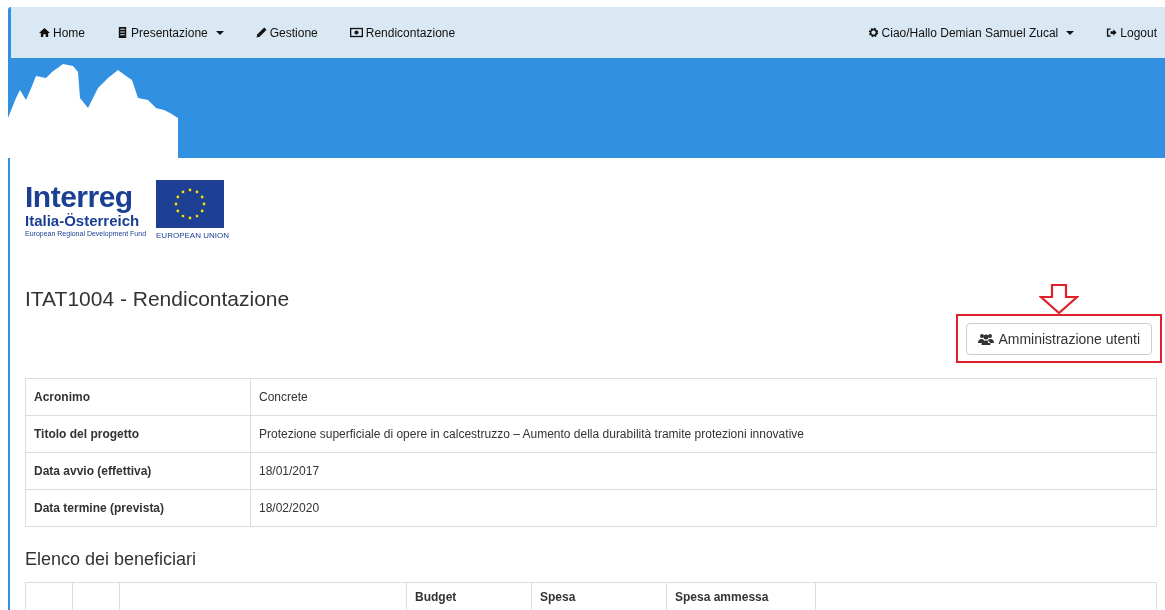 The width and height of the screenshot is (1165, 610). I want to click on table-cell: 18/02/2020, so click(703, 508).